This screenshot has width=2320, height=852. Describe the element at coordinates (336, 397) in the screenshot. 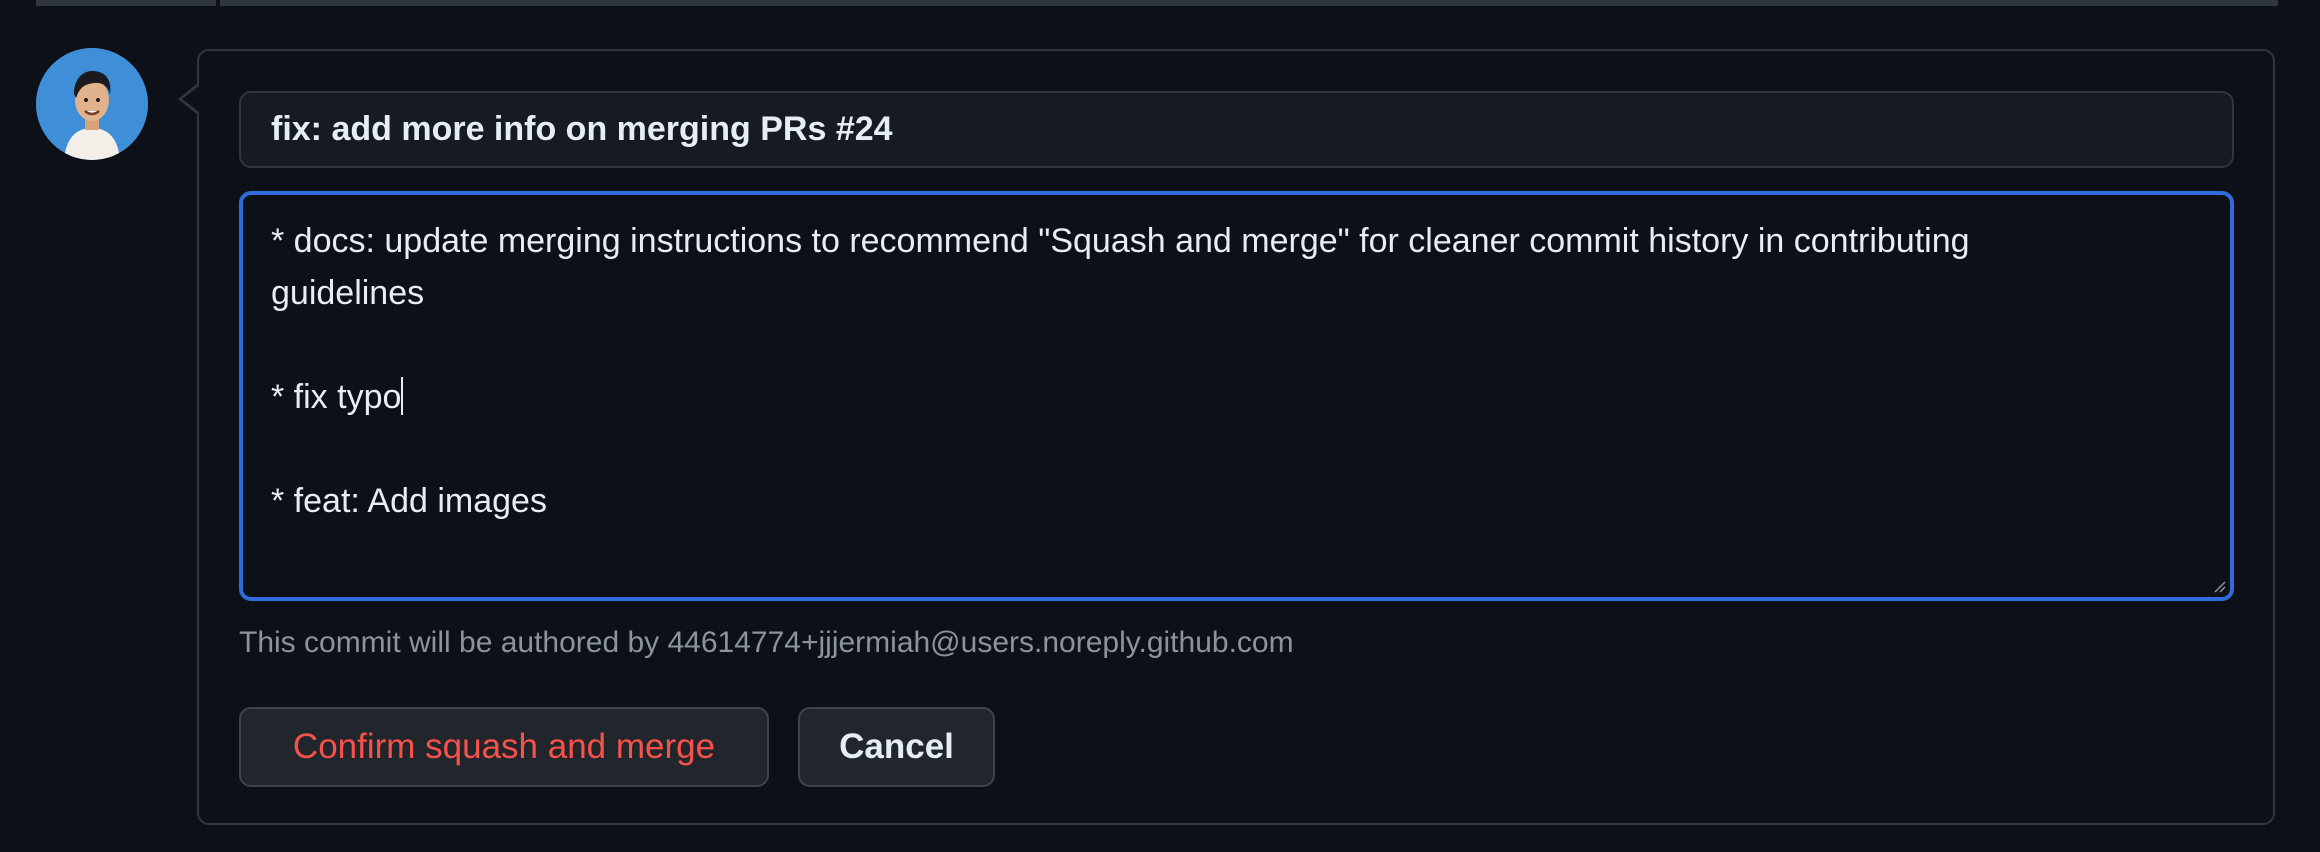

I see `commit-message-line-text: * fix typo` at that location.